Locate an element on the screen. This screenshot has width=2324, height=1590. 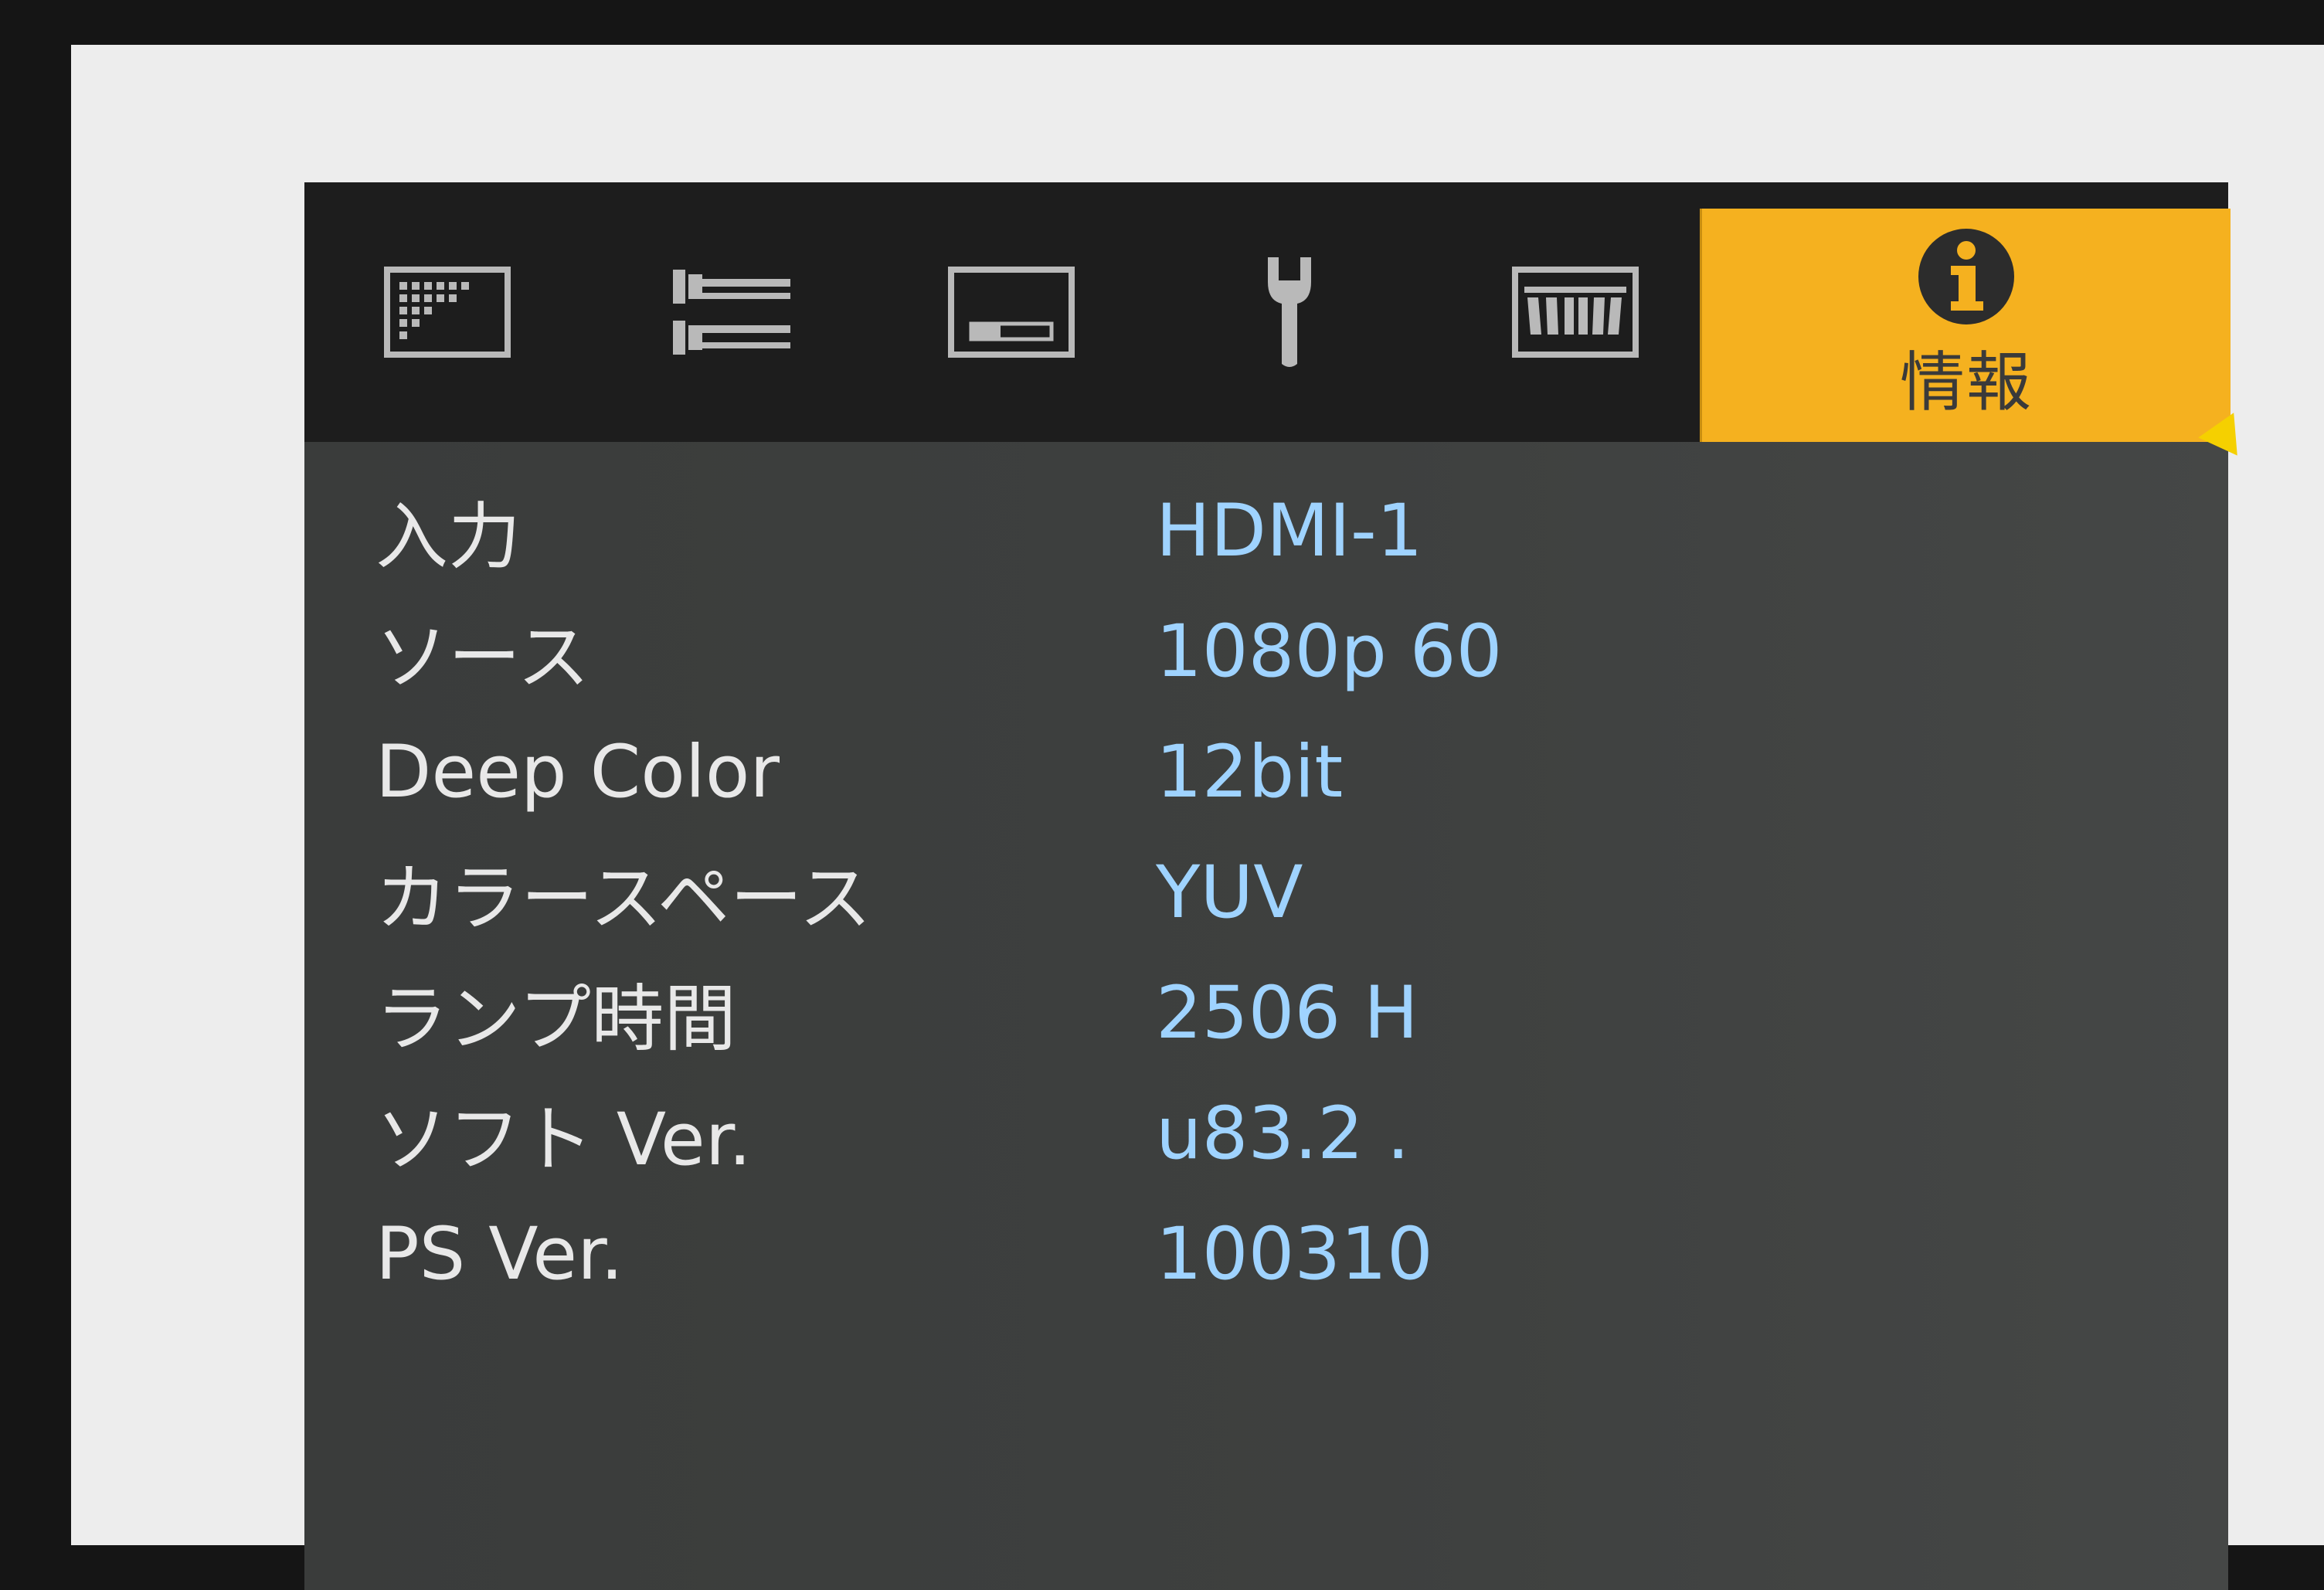
info-row-source: ソース 1080p 60 is located at coordinates (1264, 651).